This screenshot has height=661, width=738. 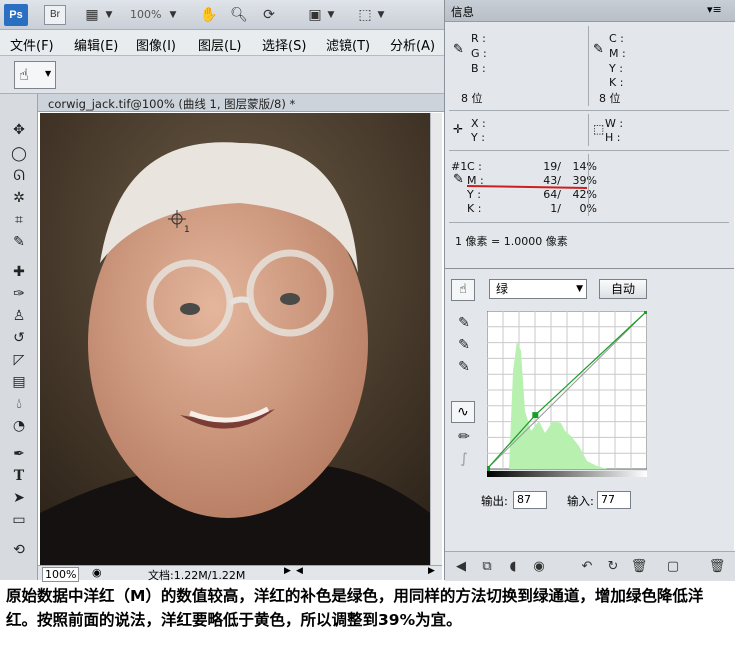 What do you see at coordinates (588, 130) in the screenshot?
I see `info-divider` at bounding box center [588, 130].